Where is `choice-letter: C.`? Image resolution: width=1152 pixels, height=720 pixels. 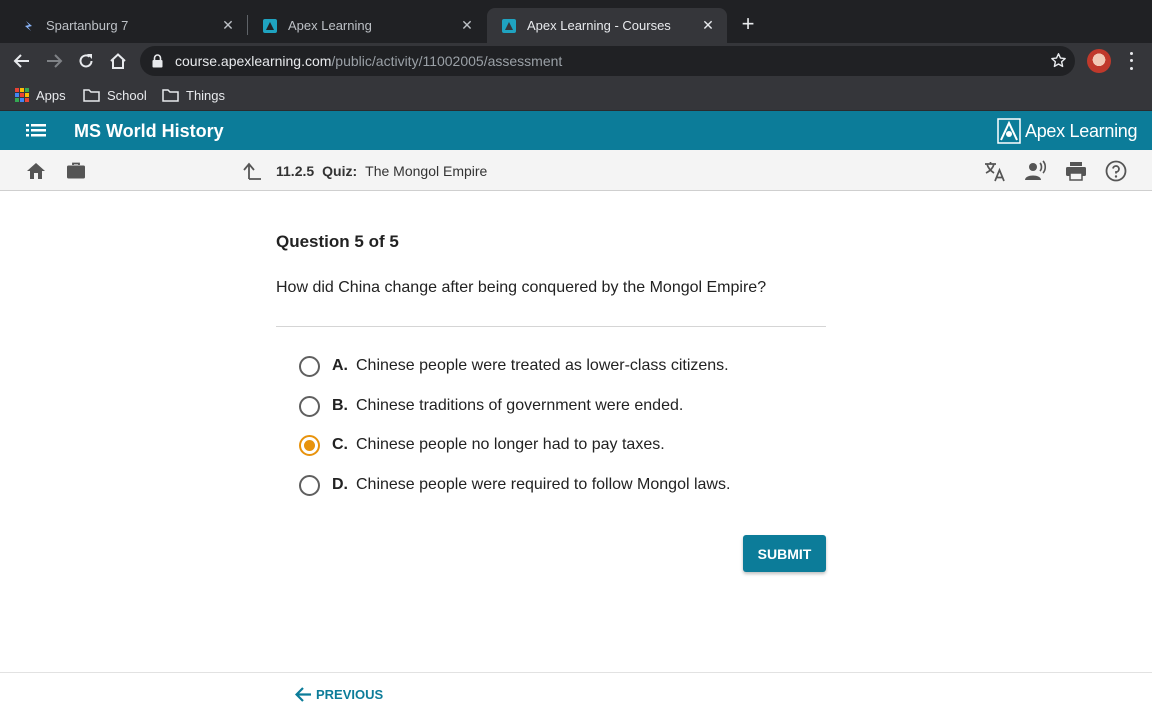 choice-letter: C. is located at coordinates (340, 444).